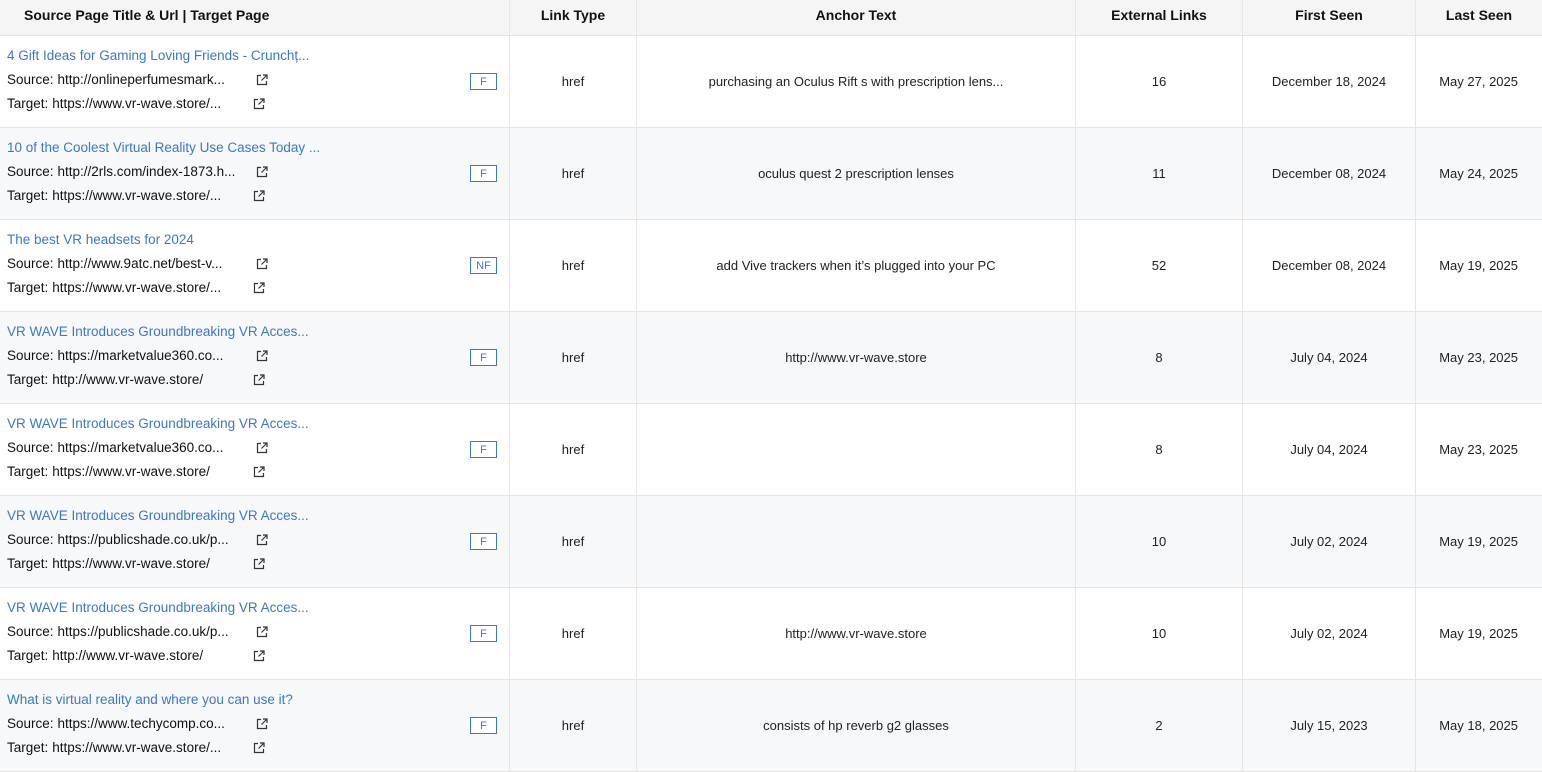 This screenshot has width=1542, height=772. What do you see at coordinates (105, 379) in the screenshot?
I see `target-line: Target: http://www.vr-wave.store/` at bounding box center [105, 379].